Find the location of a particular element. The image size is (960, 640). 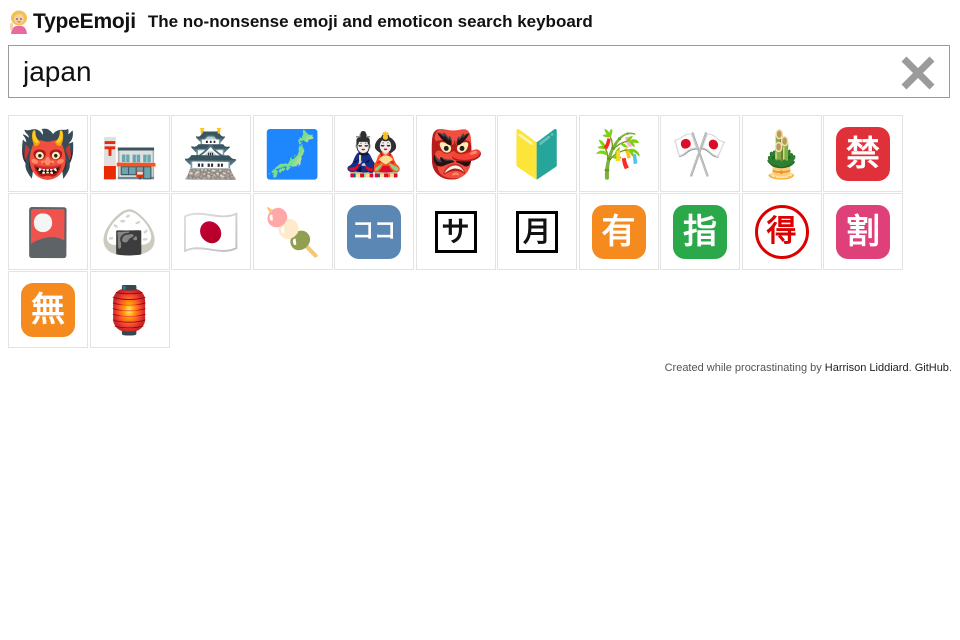

search-box is located at coordinates (479, 71).